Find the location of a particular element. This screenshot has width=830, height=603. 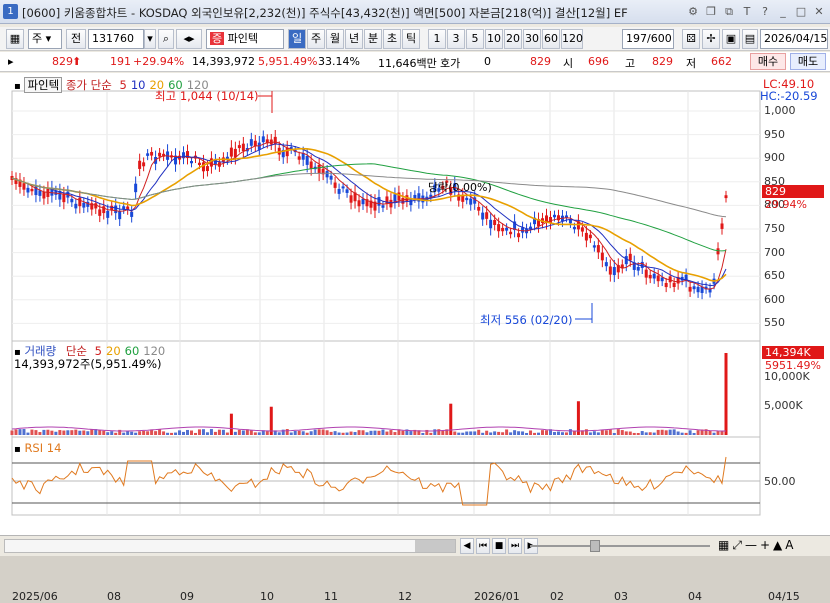

restore-icon: ❐ is located at coordinates (711, 11).